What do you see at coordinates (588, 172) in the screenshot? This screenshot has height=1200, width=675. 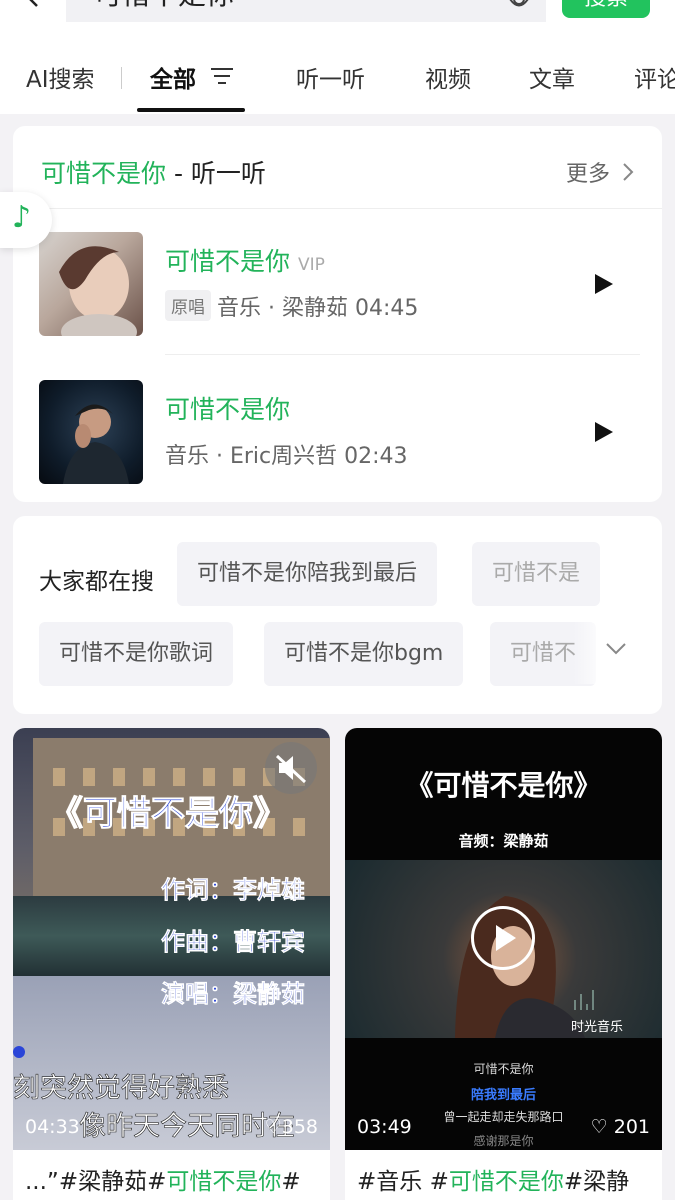 I see `more-link: 更多` at bounding box center [588, 172].